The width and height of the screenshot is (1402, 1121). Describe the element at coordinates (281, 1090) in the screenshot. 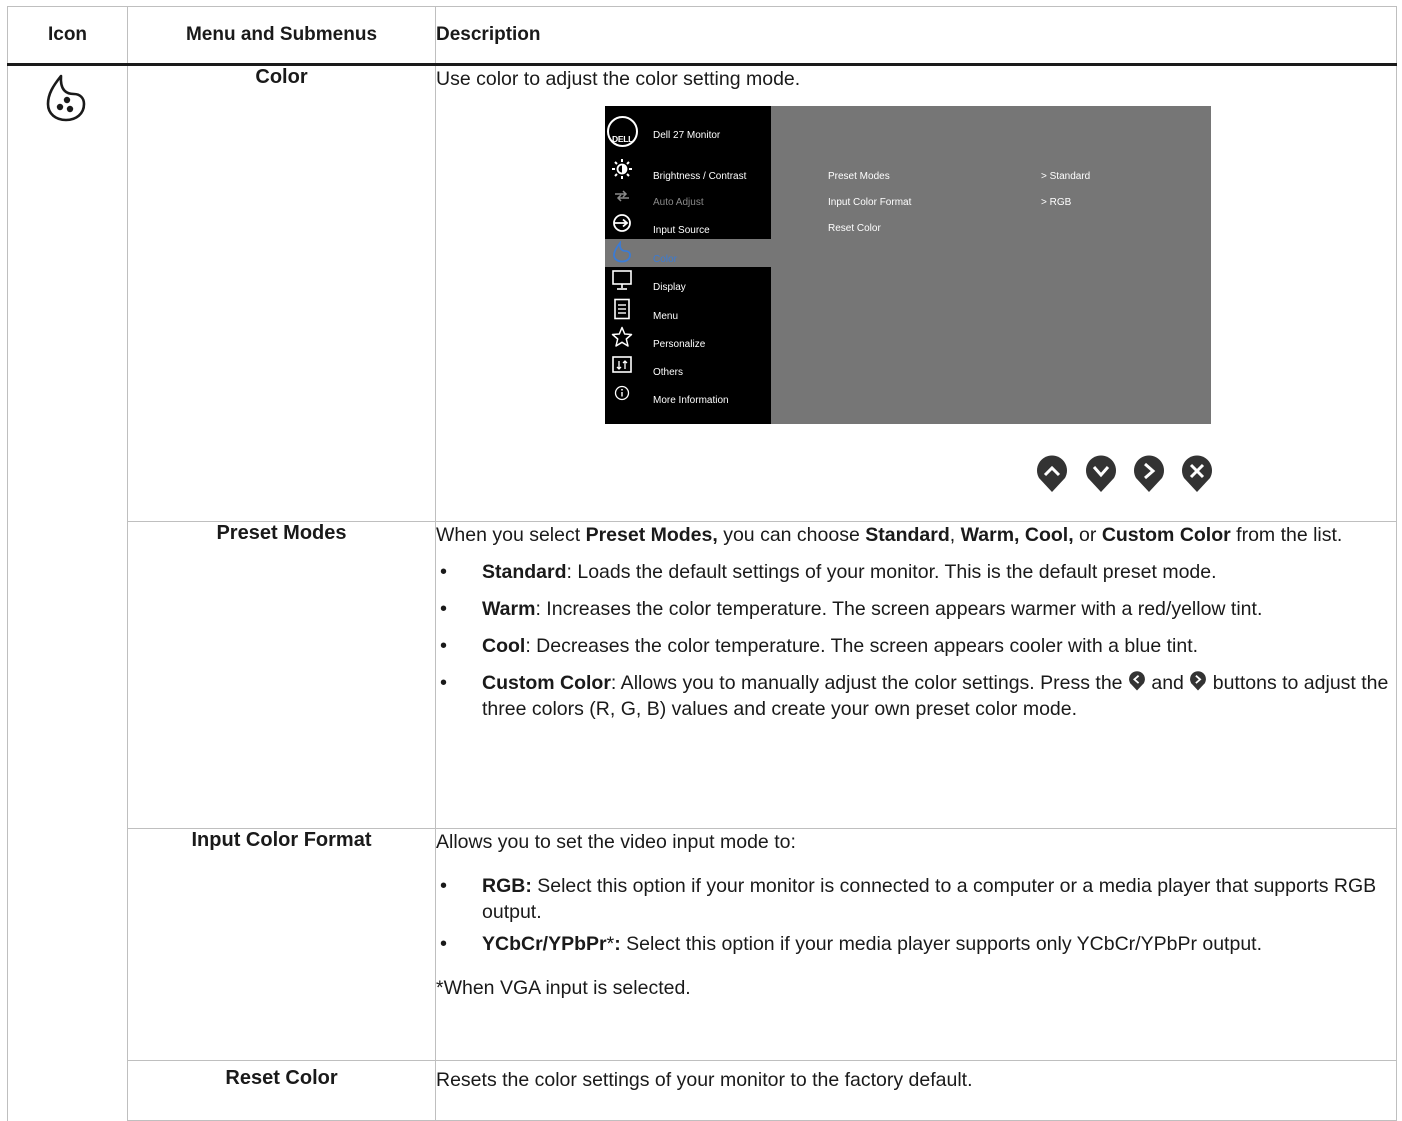

I see `submenu-reset-color: Reset Color` at that location.